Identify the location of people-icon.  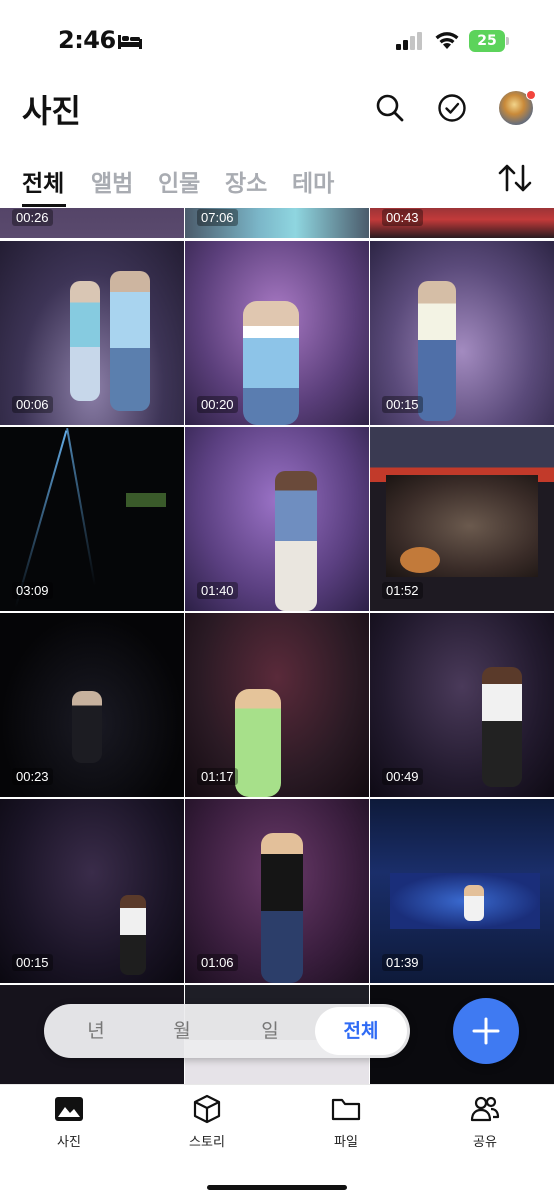
(485, 1109).